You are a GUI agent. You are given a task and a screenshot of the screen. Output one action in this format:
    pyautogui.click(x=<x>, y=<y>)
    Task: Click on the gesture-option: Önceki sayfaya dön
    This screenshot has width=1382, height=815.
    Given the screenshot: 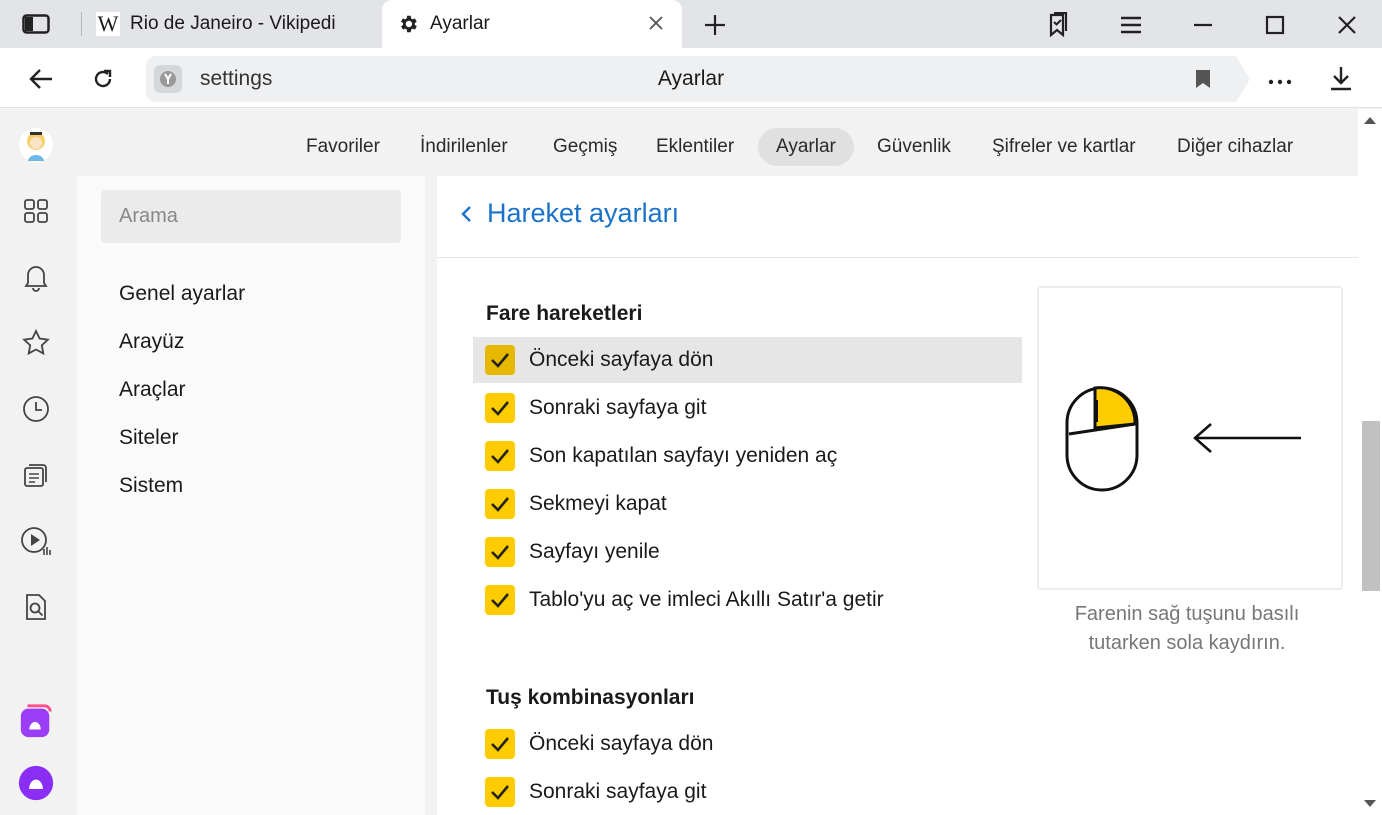 What is the action you would take?
    pyautogui.click(x=747, y=360)
    